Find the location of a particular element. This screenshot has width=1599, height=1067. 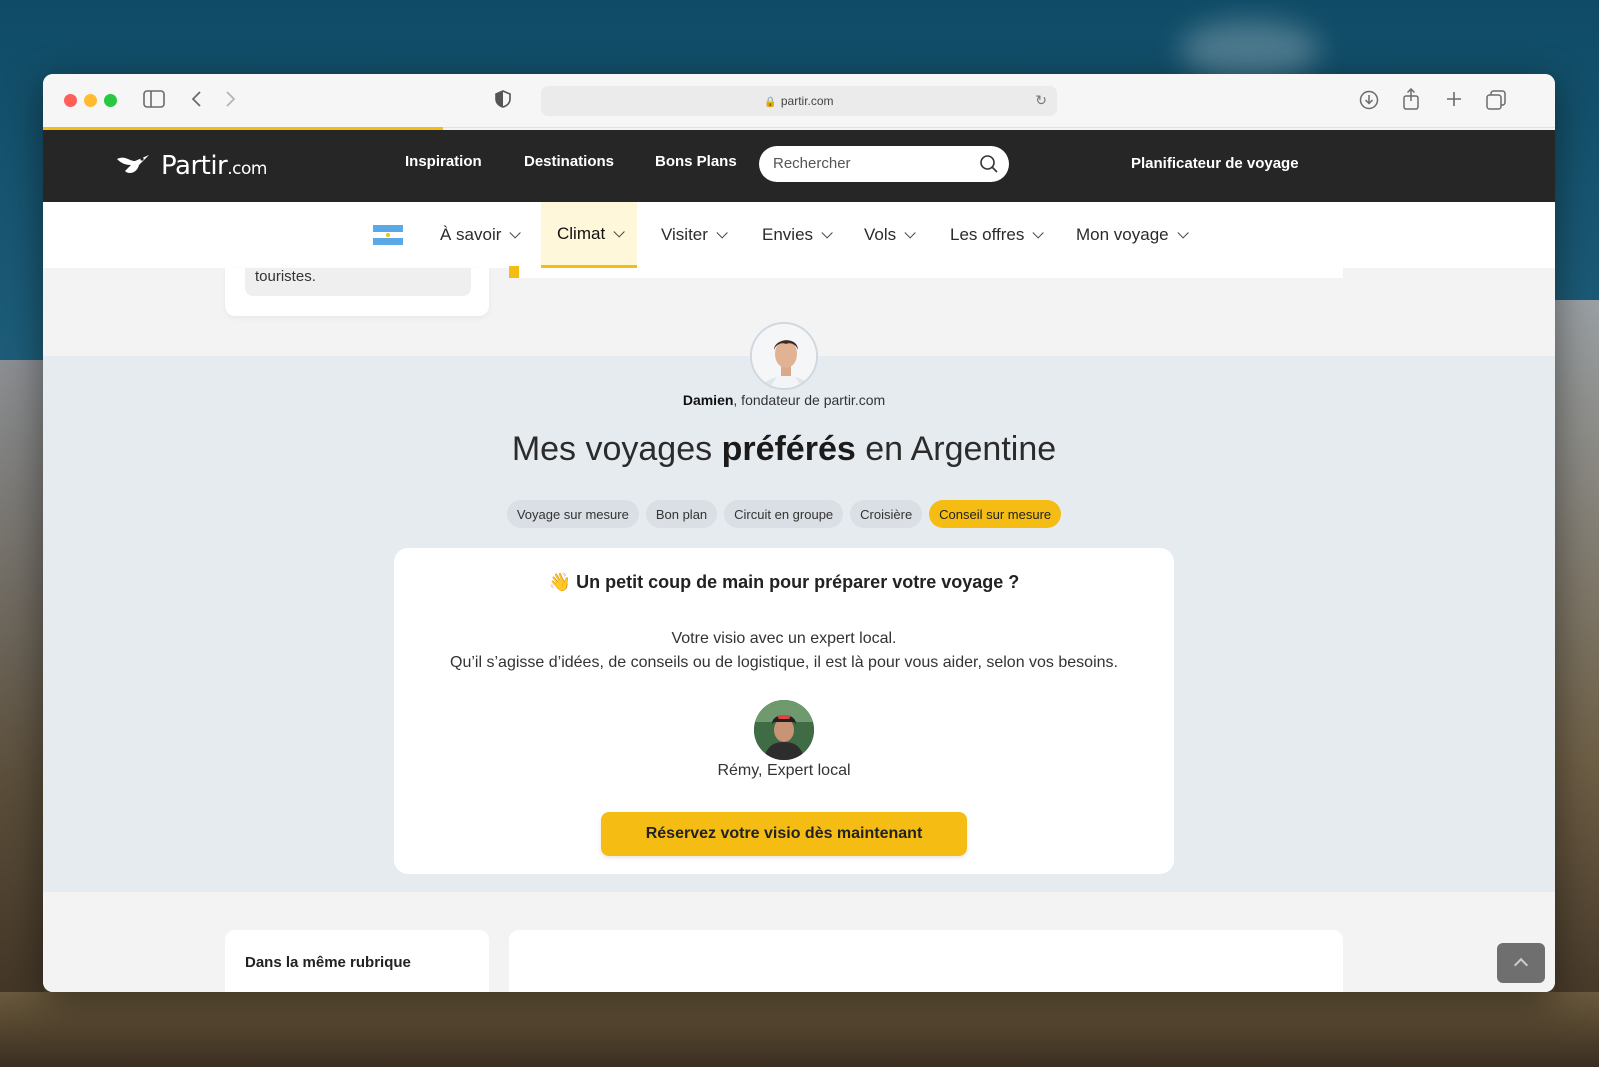

back-icon is located at coordinates (197, 101).